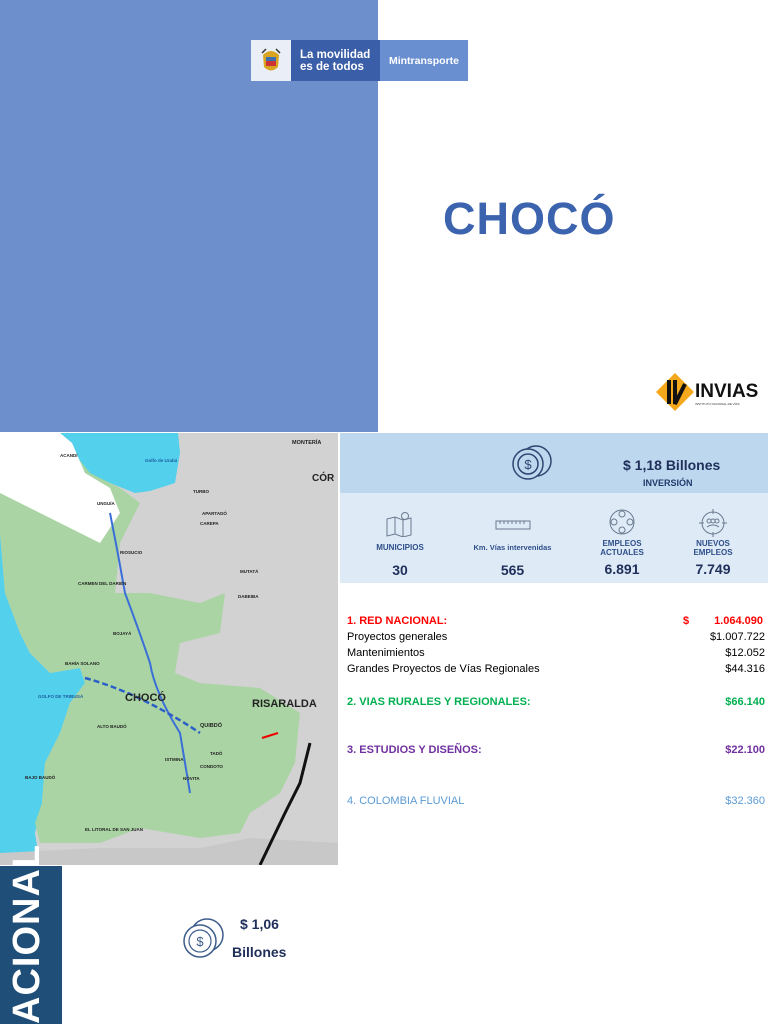 The height and width of the screenshot is (1024, 768). What do you see at coordinates (284, 704) in the screenshot?
I see `map-label-risaralda: RISARALDA` at bounding box center [284, 704].